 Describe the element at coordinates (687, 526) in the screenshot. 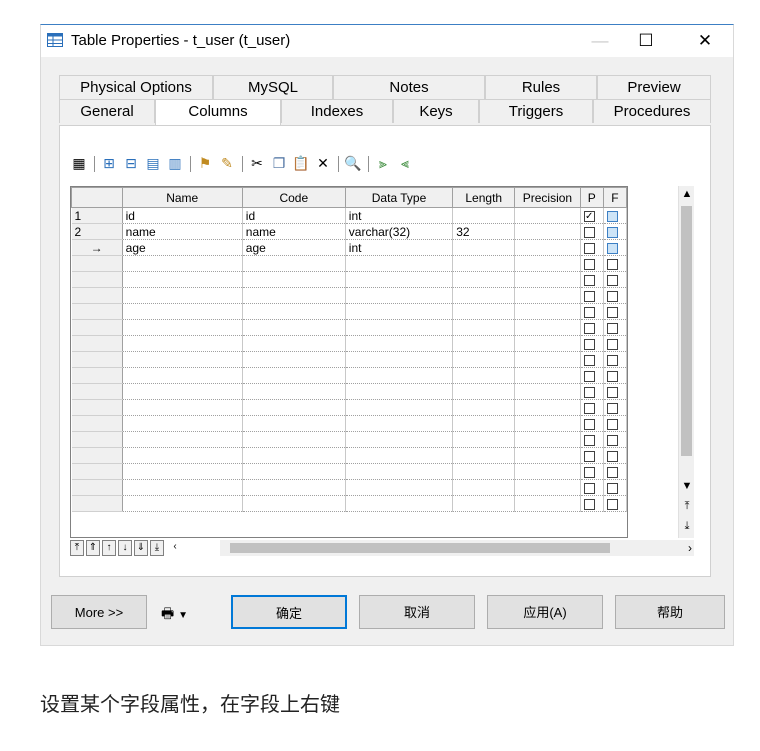

I see `scroll-bottom-button: ⤓` at that location.